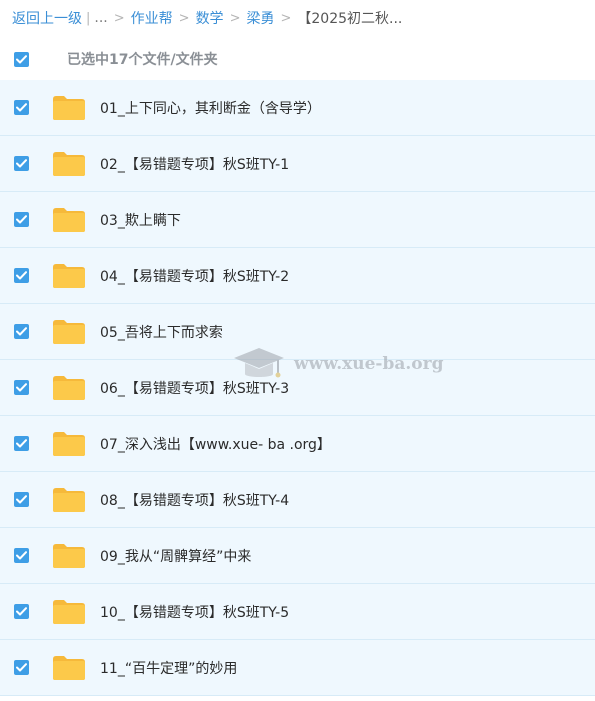 This screenshot has height=701, width=595. What do you see at coordinates (297, 668) in the screenshot?
I see `file-row: 11_“百牛定理”的妙用` at bounding box center [297, 668].